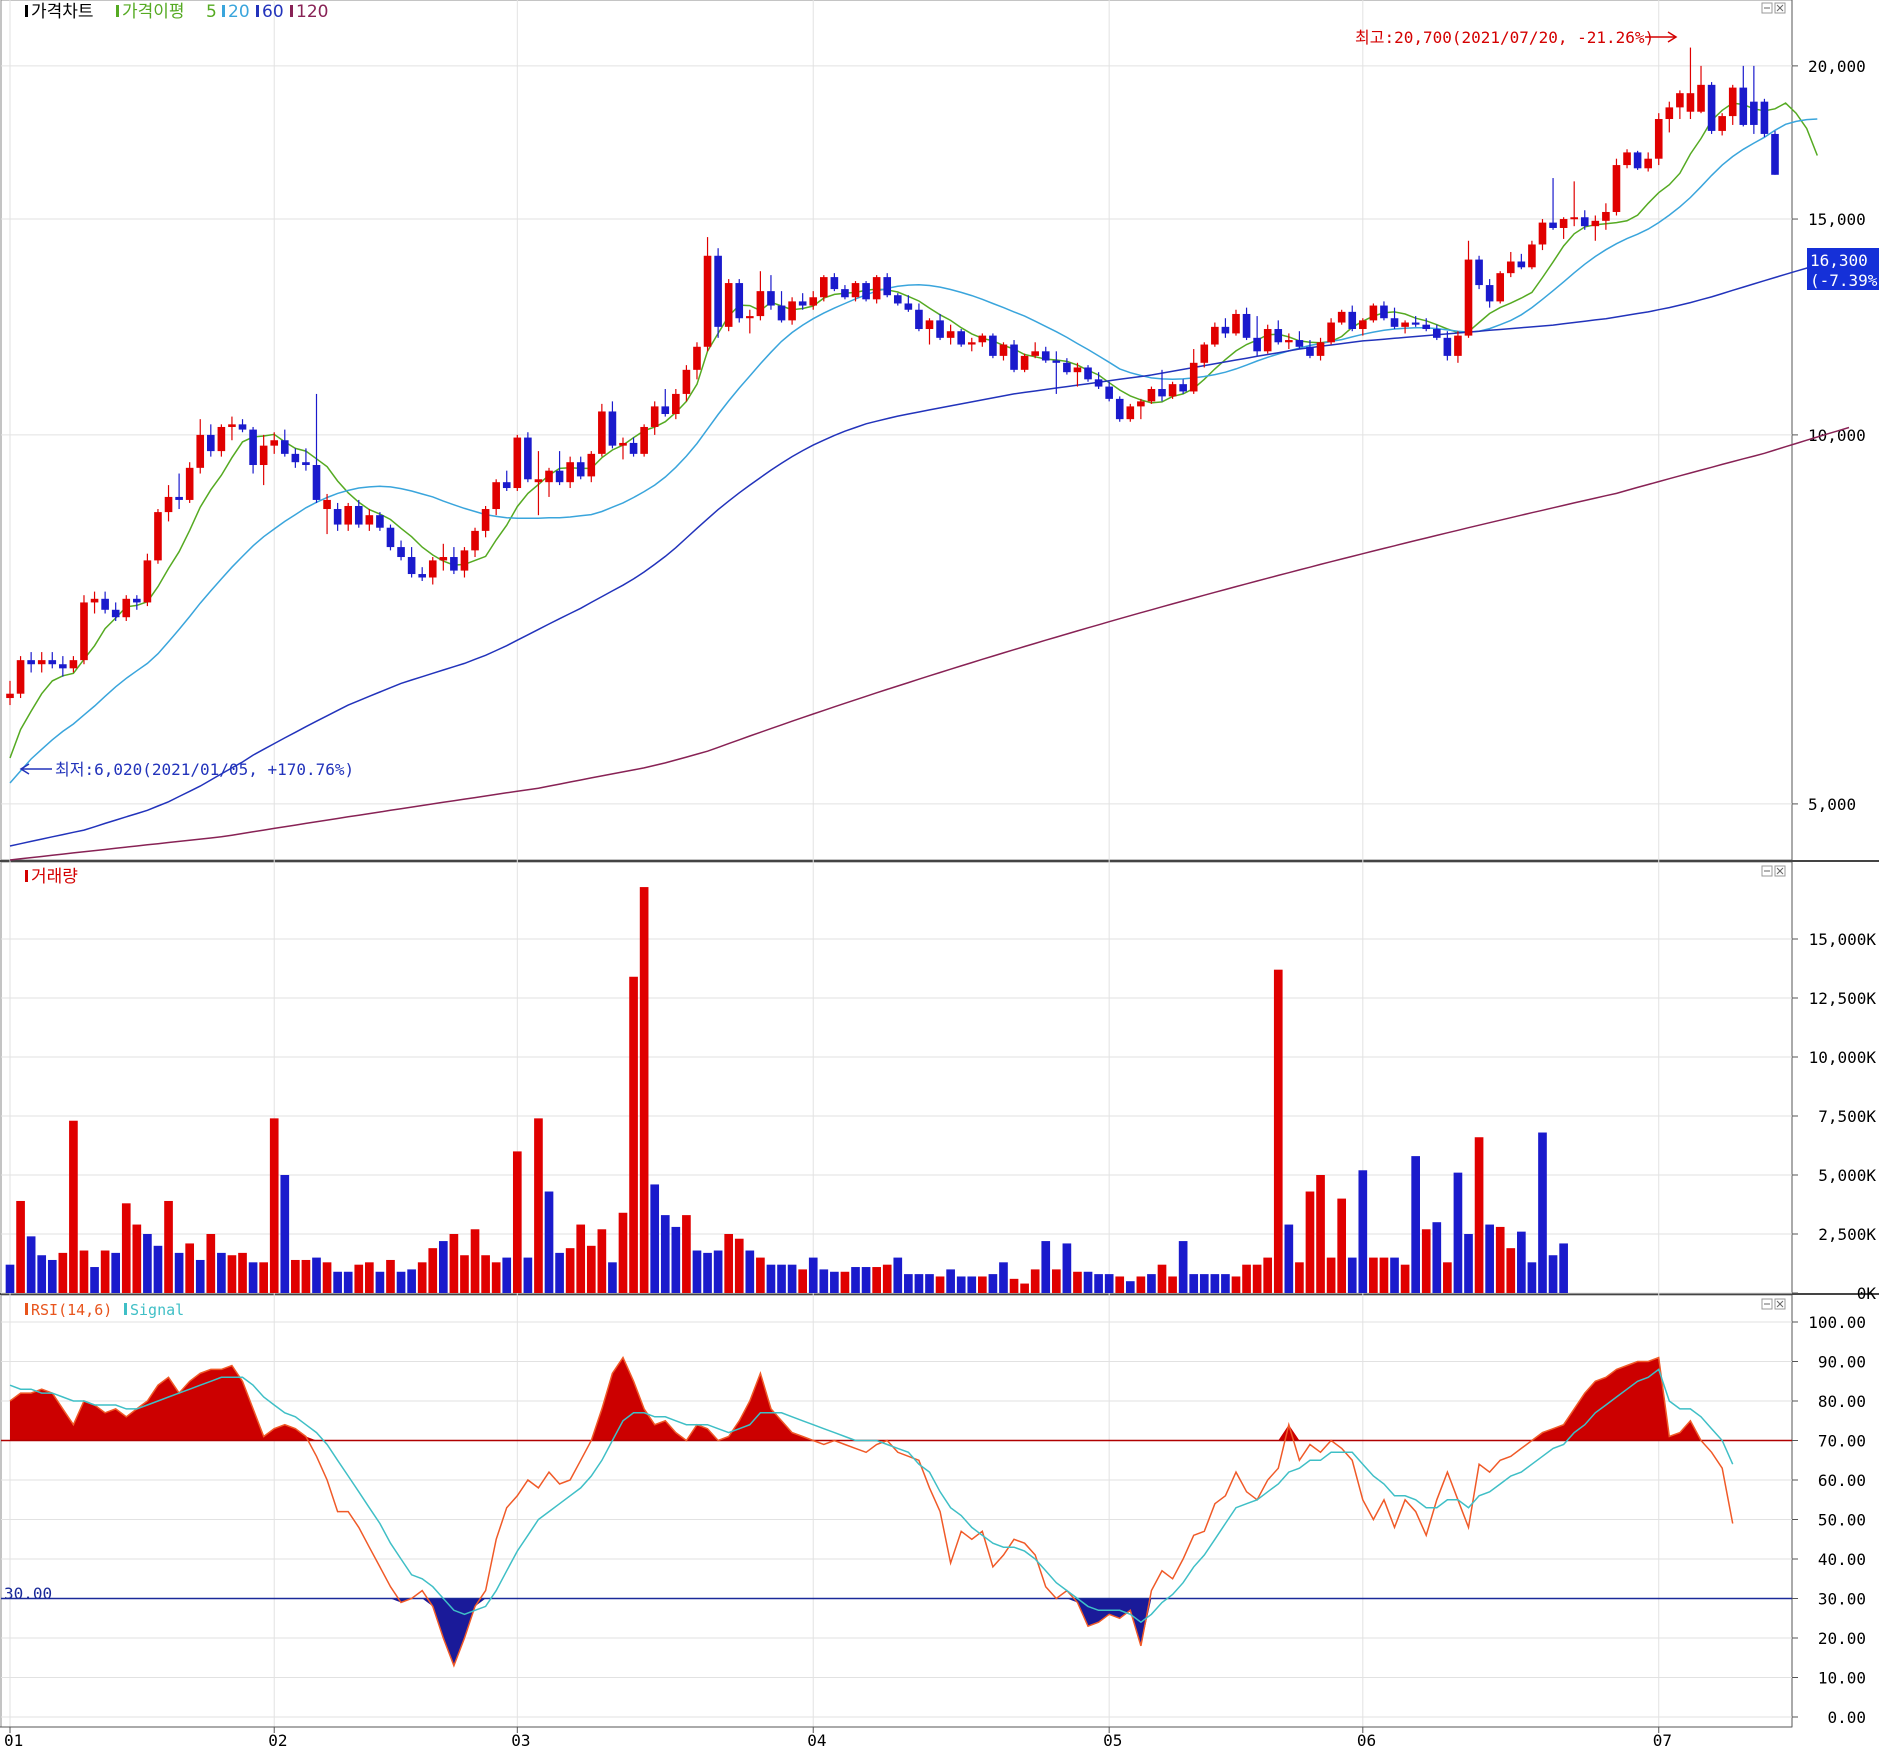 This screenshot has height=1748, width=1879. What do you see at coordinates (1780, 8) in the screenshot?
I see `price-panel-close-icon` at bounding box center [1780, 8].